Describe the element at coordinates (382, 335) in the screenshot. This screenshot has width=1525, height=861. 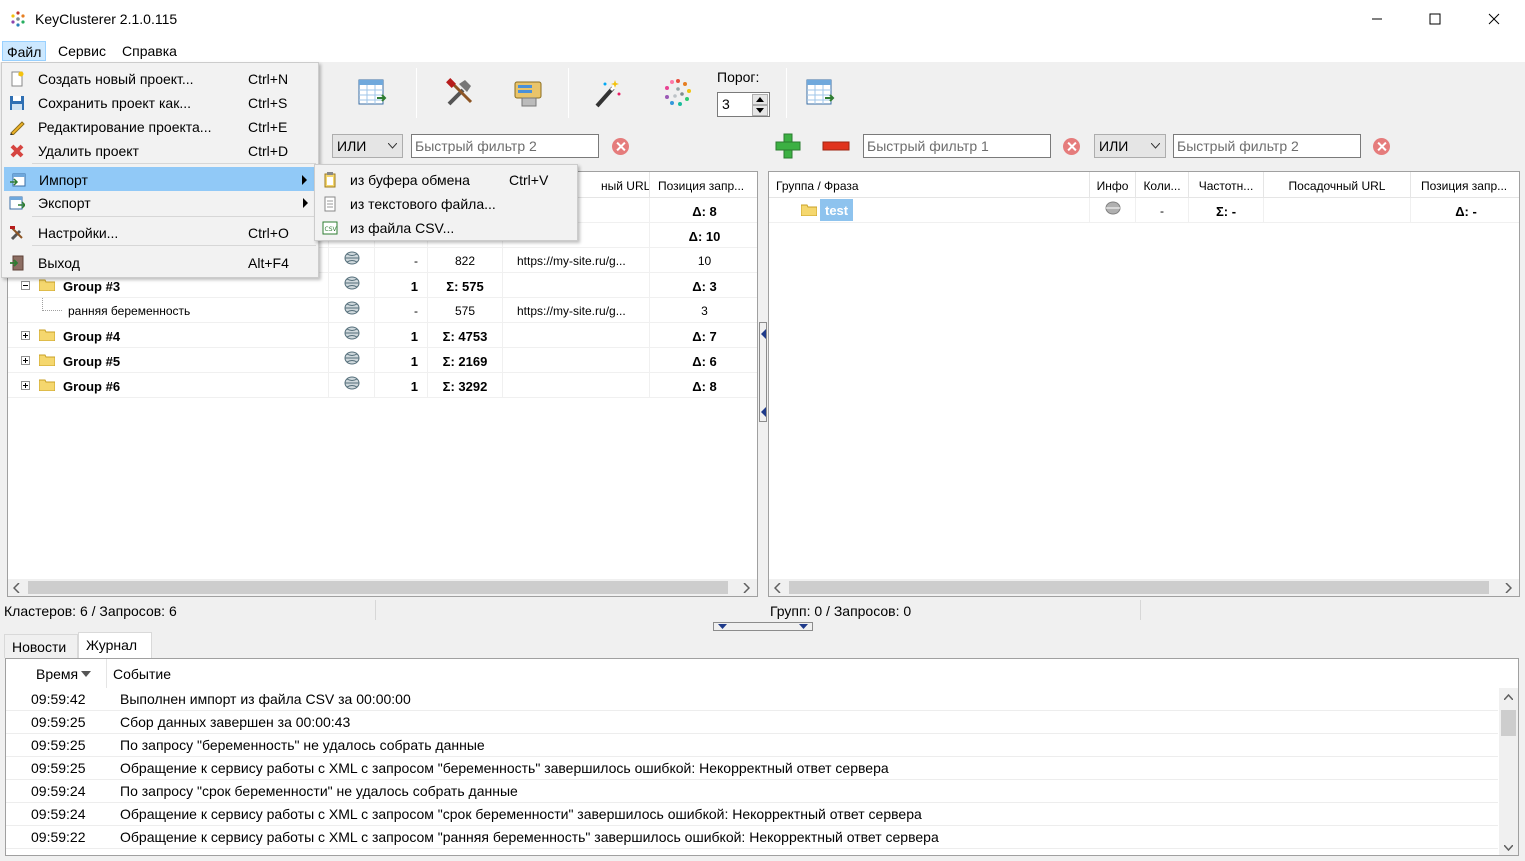
I see `table-row: Group #4 1 Σ: 4753 Δ: 7` at that location.